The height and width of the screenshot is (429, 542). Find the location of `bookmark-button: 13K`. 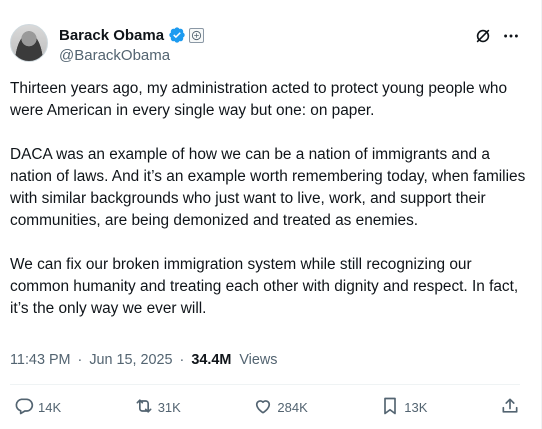

bookmark-button: 13K is located at coordinates (403, 407).